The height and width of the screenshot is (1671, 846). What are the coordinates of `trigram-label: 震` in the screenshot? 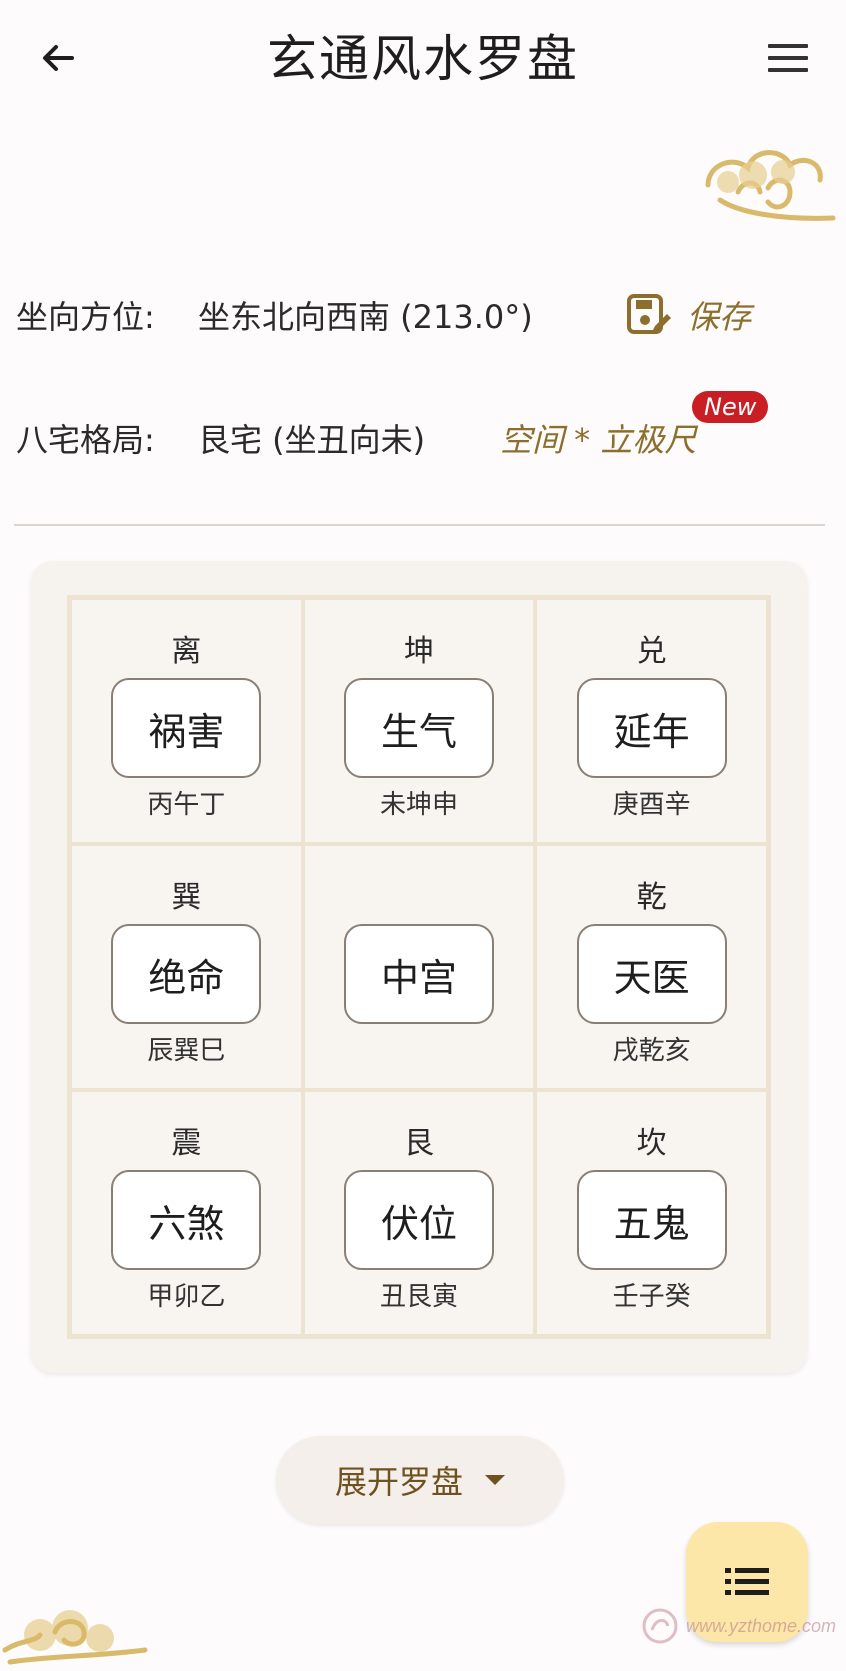 It's located at (186, 1143).